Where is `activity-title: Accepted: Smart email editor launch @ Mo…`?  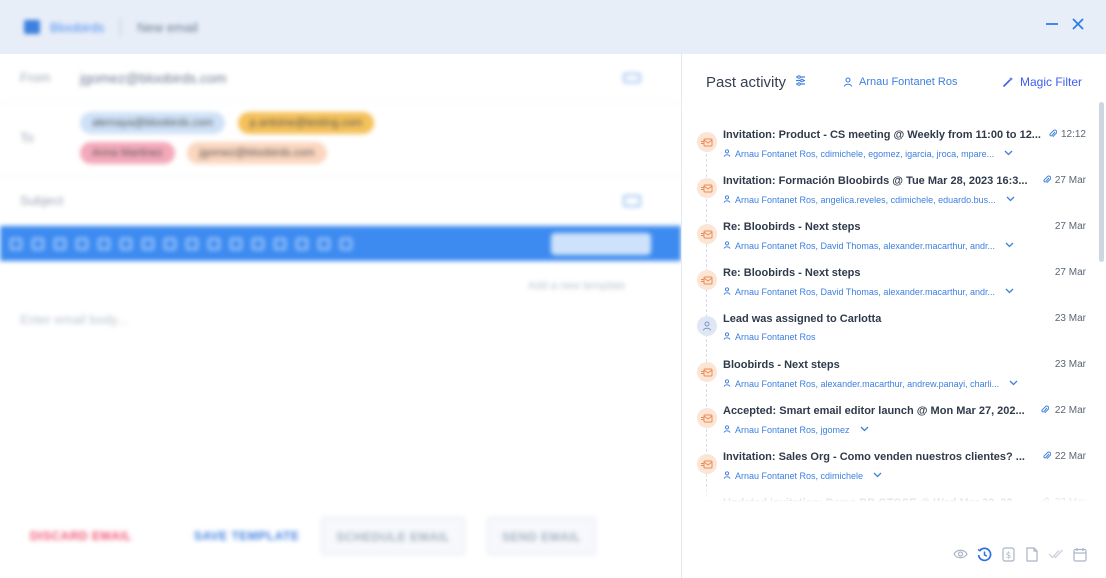
activity-title: Accepted: Smart email editor launch @ Mo… is located at coordinates (874, 411).